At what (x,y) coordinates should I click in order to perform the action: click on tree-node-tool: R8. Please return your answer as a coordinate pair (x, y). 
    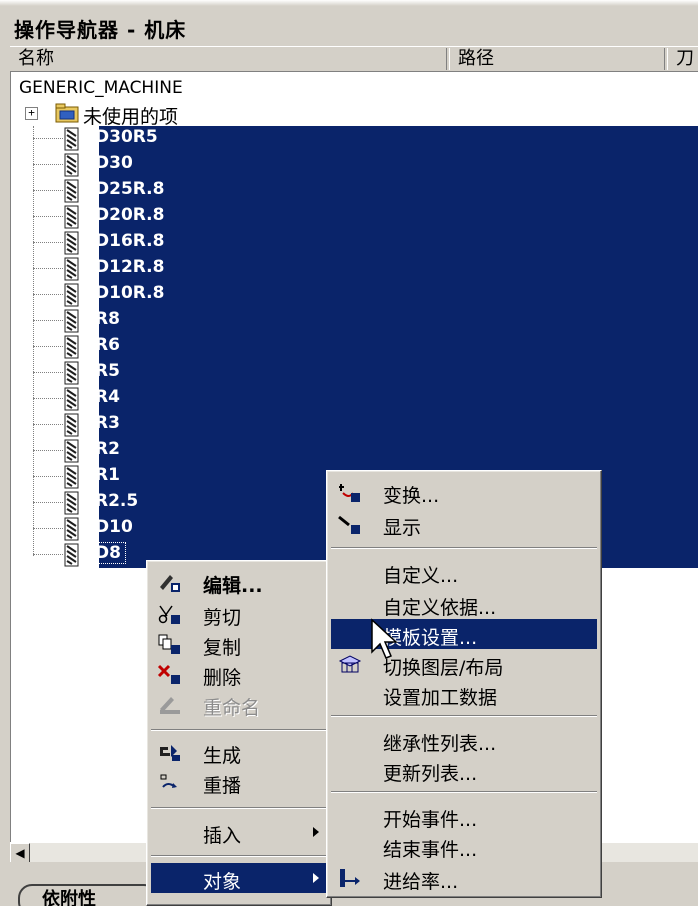
    Looking at the image, I should click on (354, 321).